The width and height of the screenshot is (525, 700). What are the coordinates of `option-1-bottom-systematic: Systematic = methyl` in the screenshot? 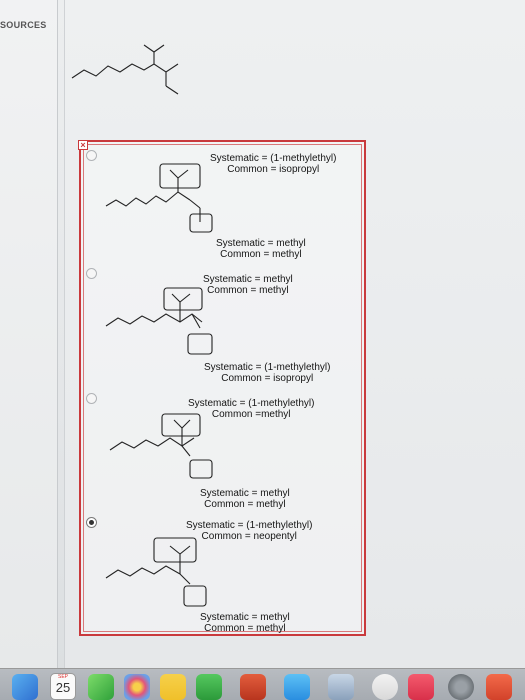 It's located at (261, 243).